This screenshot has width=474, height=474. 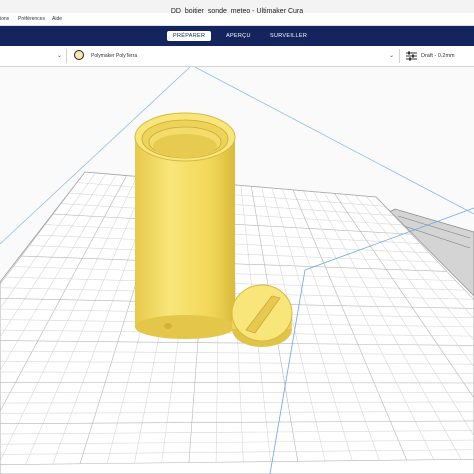 I want to click on menu-item-extensions: ions, so click(x=4, y=19).